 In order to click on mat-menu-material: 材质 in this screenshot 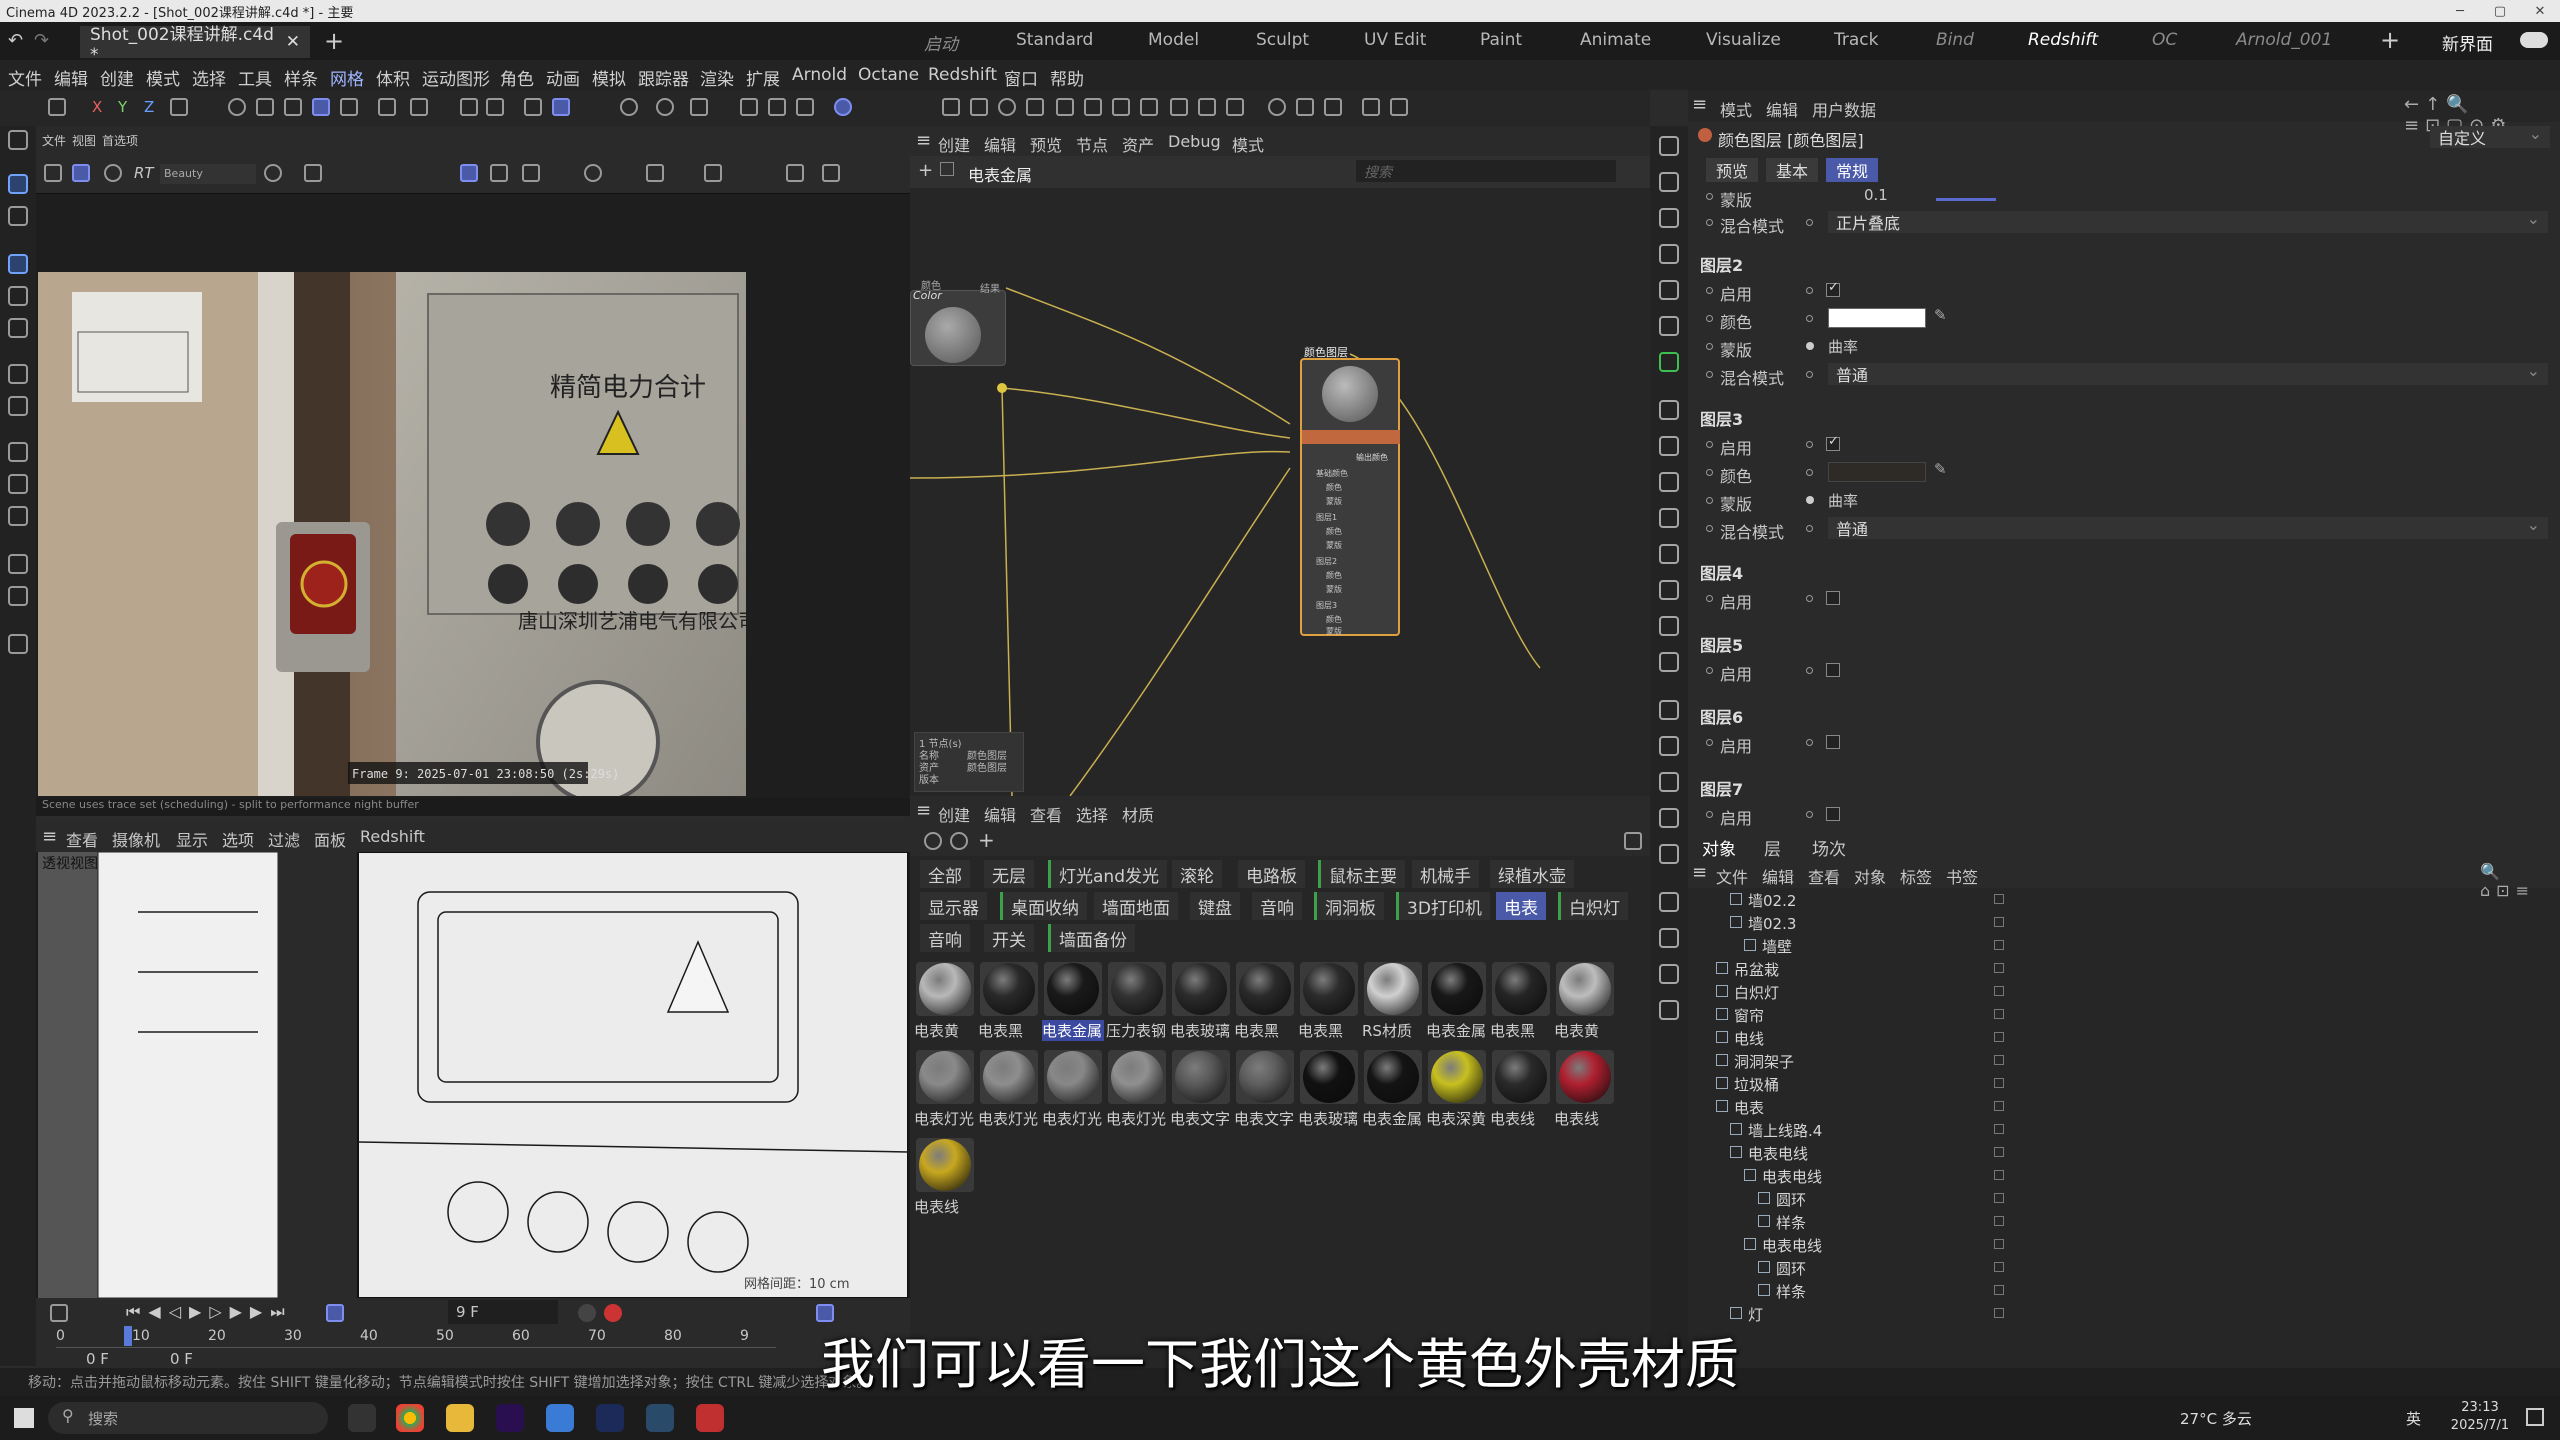, I will do `click(1138, 814)`.